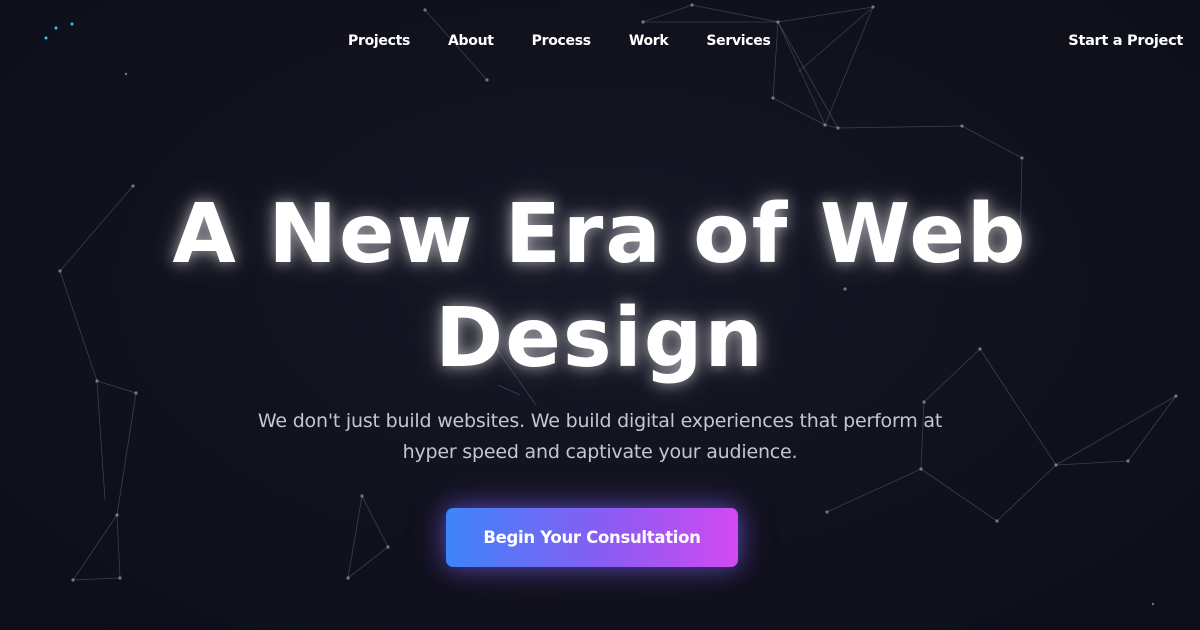 The height and width of the screenshot is (630, 1200). I want to click on circuit-h-logo-icon, so click(52, 50).